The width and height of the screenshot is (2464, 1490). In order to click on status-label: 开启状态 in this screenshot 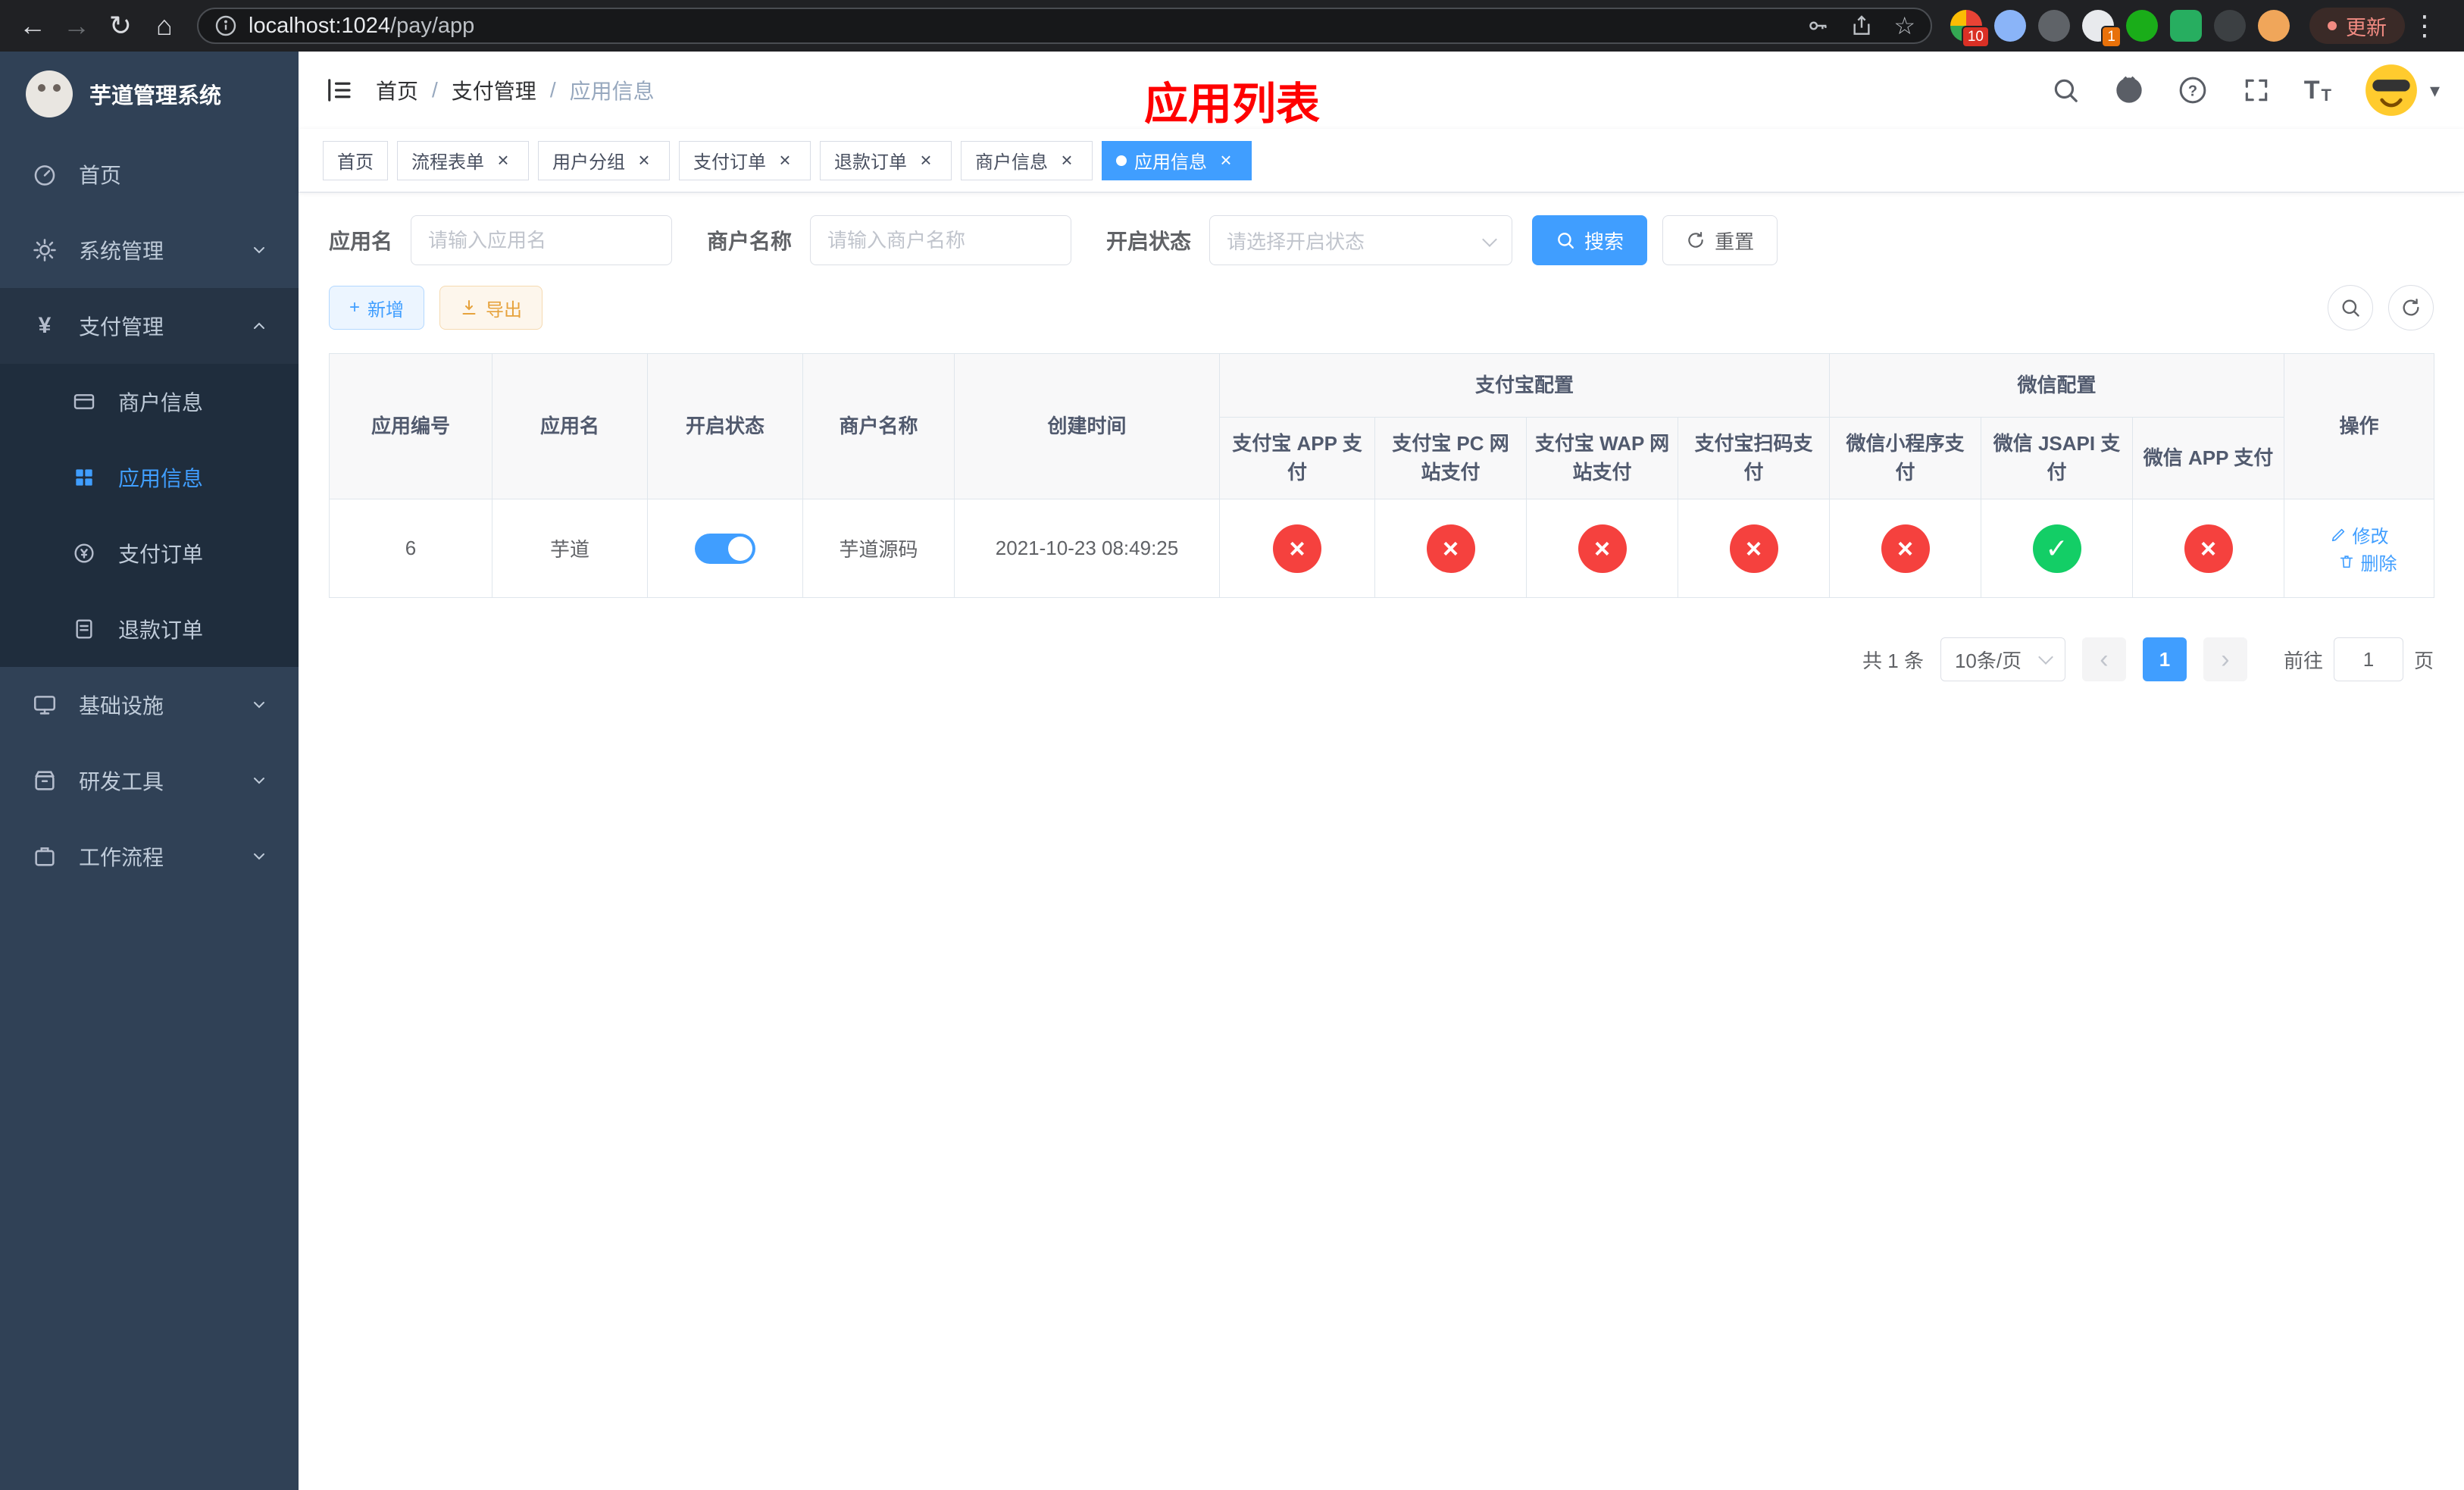, I will do `click(1149, 241)`.